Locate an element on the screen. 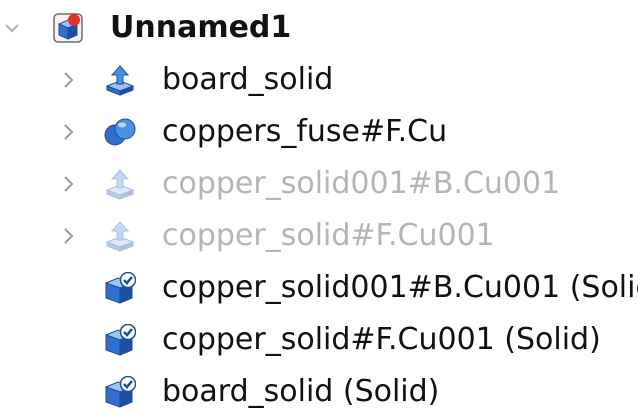 This screenshot has height=419, width=638. tree-row-copper-solid-fcu001: copper_solid#F.Cu001 is located at coordinates (319, 236).